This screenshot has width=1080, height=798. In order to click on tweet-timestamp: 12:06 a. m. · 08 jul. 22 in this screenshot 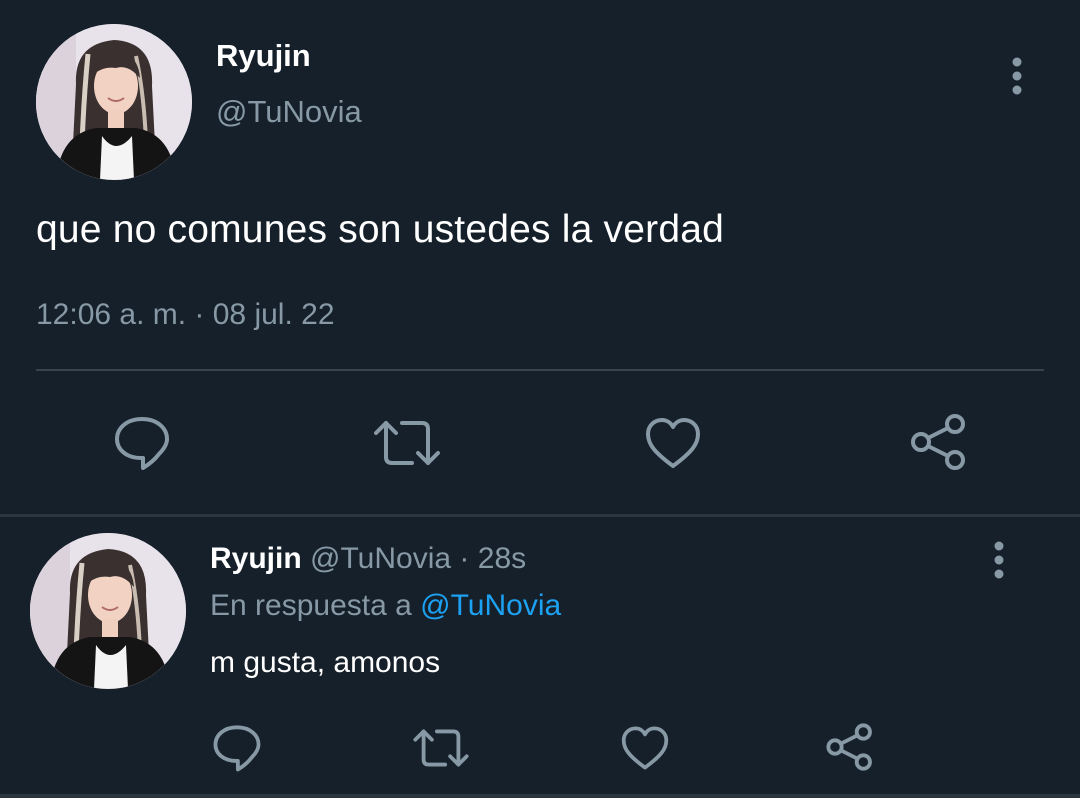, I will do `click(185, 315)`.